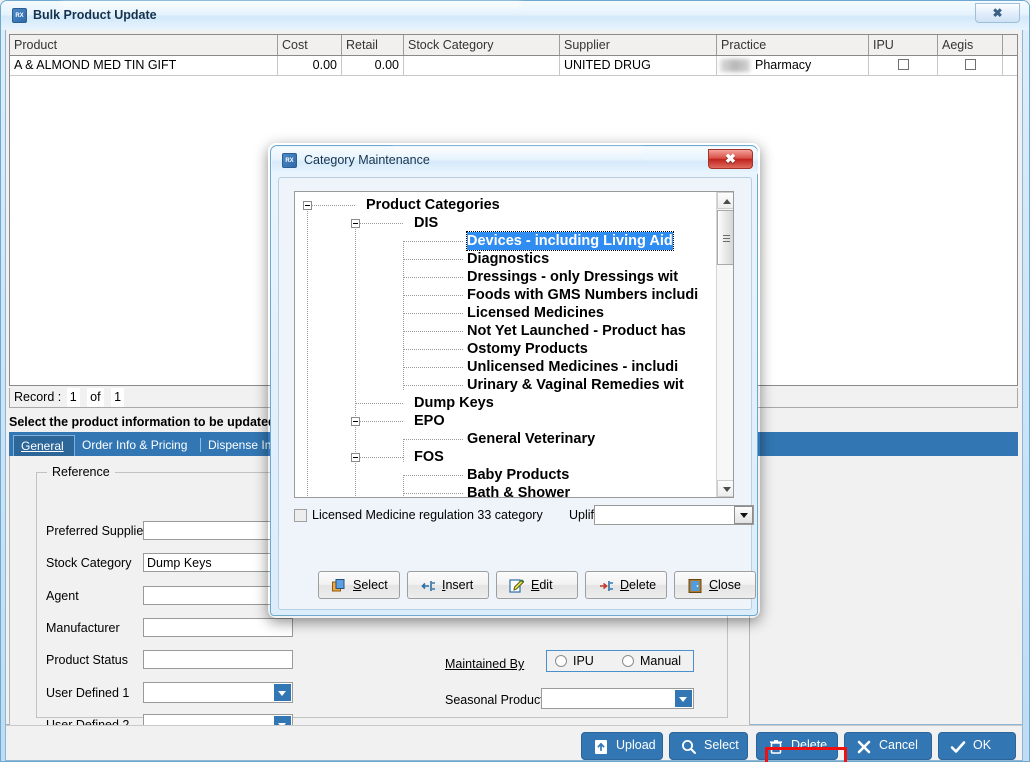 The image size is (1030, 762). I want to click on tree-node-dump-keys: Dump Keys, so click(454, 403).